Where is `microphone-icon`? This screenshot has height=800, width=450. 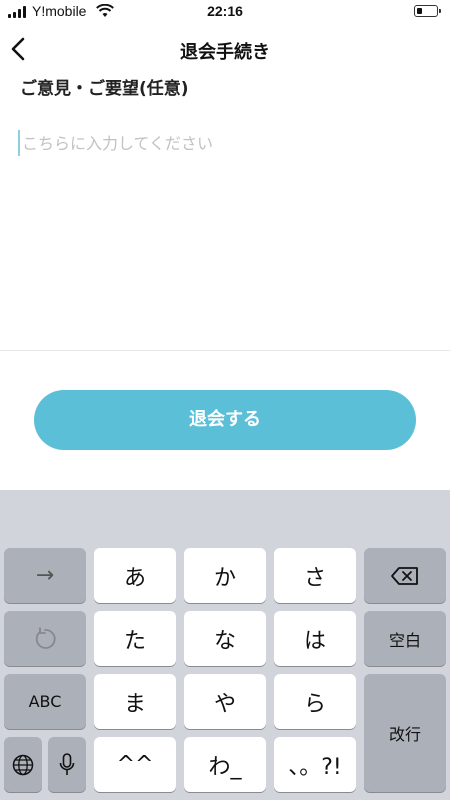
microphone-icon is located at coordinates (67, 763).